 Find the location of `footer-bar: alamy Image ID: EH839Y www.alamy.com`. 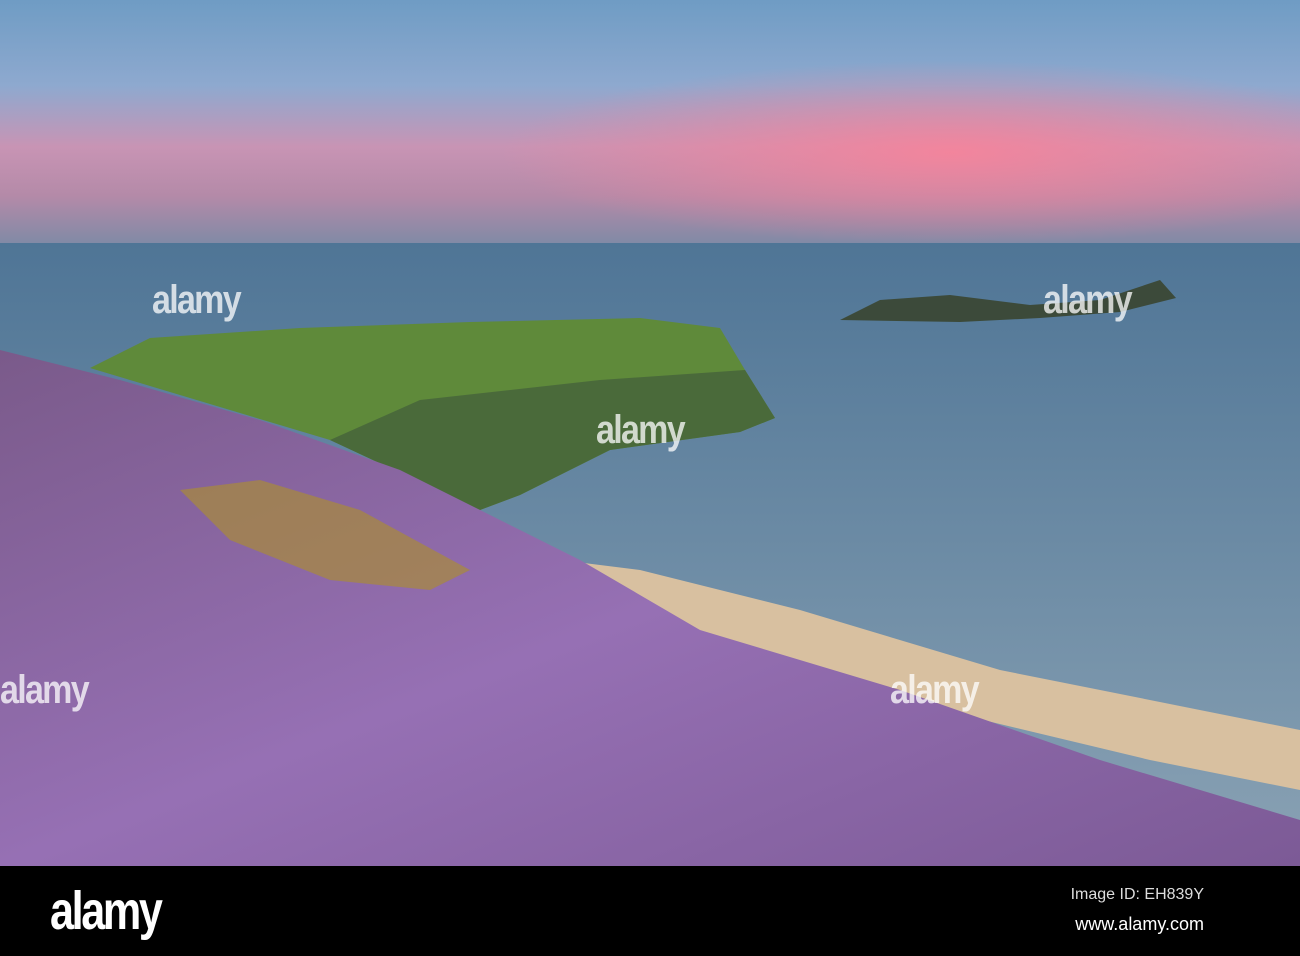

footer-bar: alamy Image ID: EH839Y www.alamy.com is located at coordinates (650, 911).